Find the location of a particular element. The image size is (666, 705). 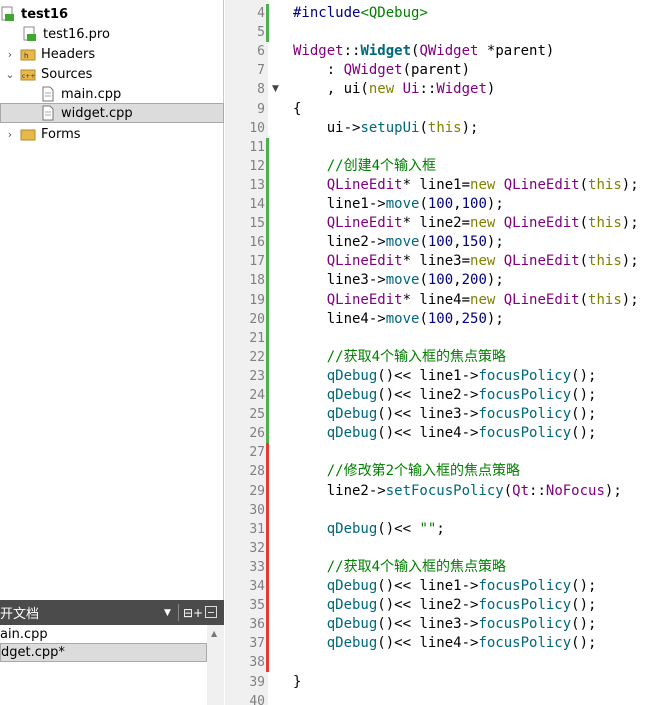

line-number: 33 is located at coordinates (257, 567).